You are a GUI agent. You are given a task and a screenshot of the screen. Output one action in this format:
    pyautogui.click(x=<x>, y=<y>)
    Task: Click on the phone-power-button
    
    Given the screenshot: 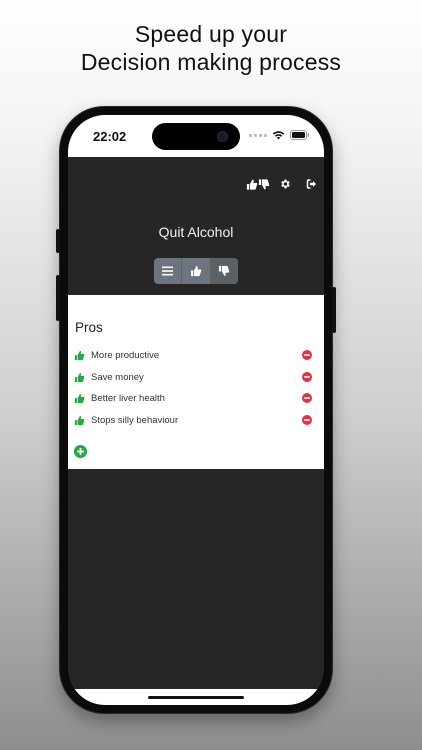 What is the action you would take?
    pyautogui.click(x=334, y=310)
    